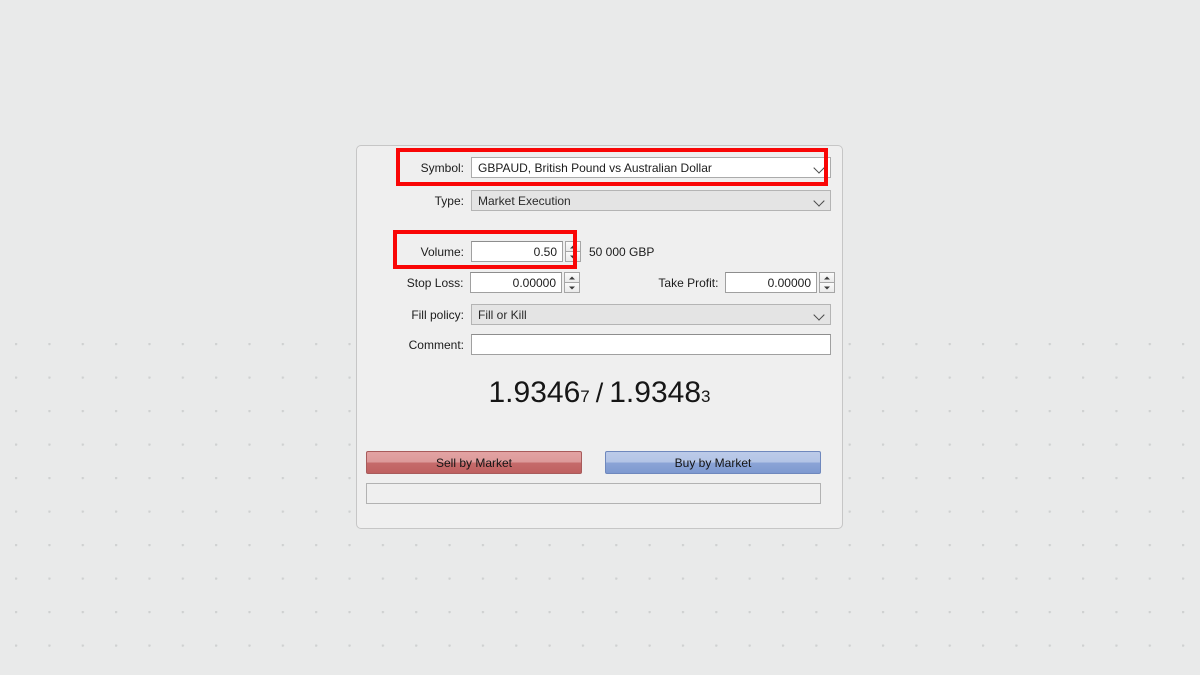 This screenshot has height=675, width=1200. What do you see at coordinates (622, 251) in the screenshot?
I see `volume-note: 50 000 GBP` at bounding box center [622, 251].